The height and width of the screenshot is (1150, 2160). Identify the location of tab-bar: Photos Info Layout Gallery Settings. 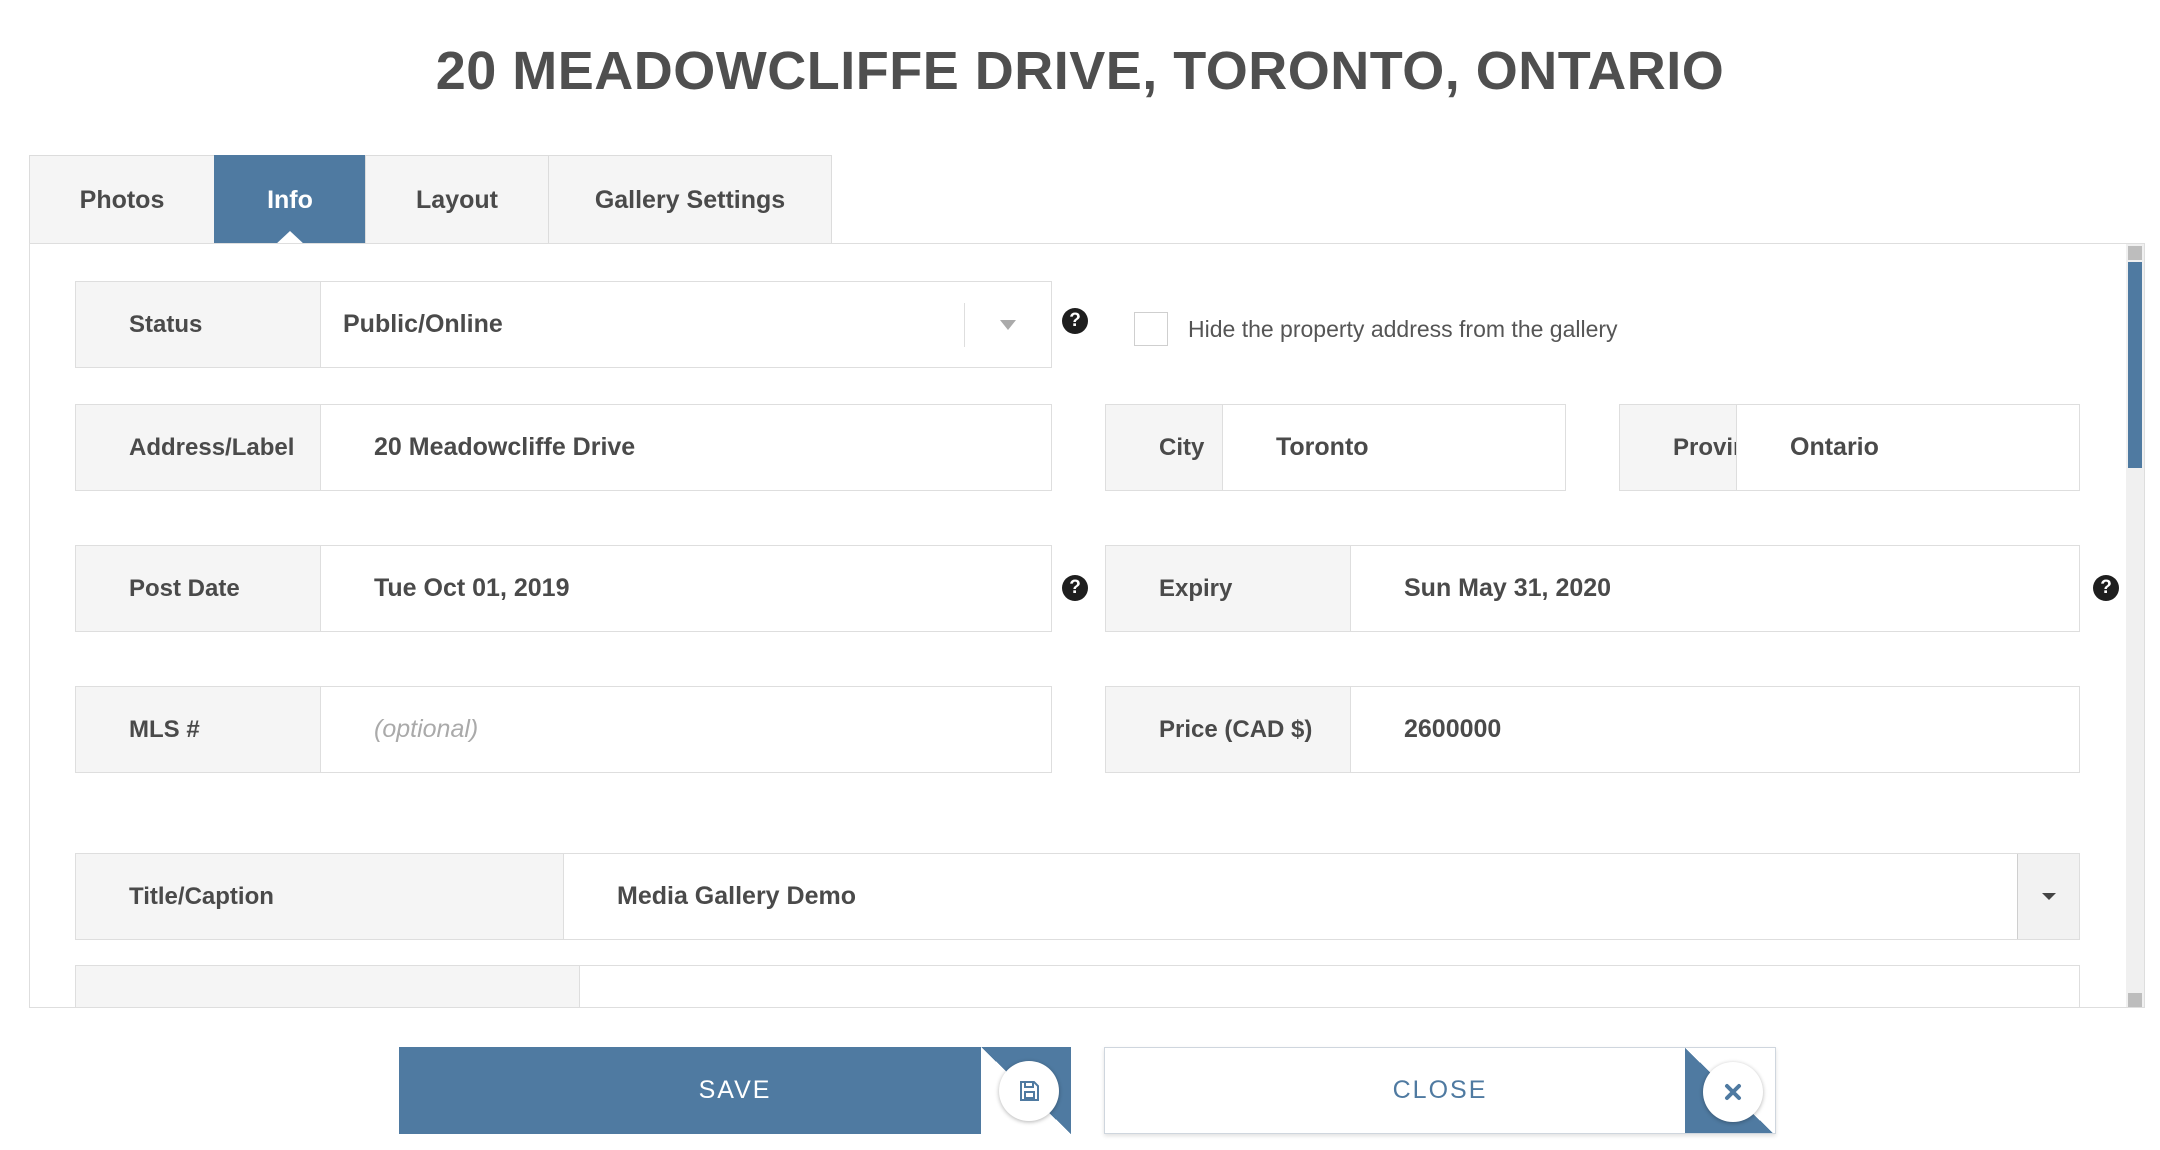
(430, 200).